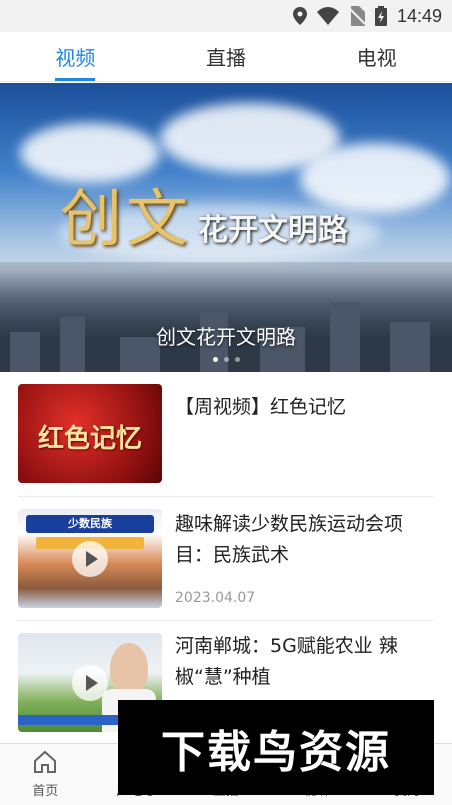  Describe the element at coordinates (89, 439) in the screenshot. I see `thumbnail-text: 红色记忆` at that location.